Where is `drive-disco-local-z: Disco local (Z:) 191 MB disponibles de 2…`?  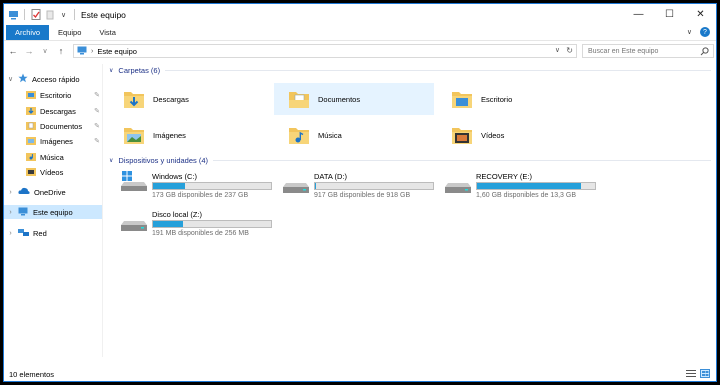
drive-disco-local-z: Disco local (Z:) 191 MB disponibles de 2… is located at coordinates (189, 226).